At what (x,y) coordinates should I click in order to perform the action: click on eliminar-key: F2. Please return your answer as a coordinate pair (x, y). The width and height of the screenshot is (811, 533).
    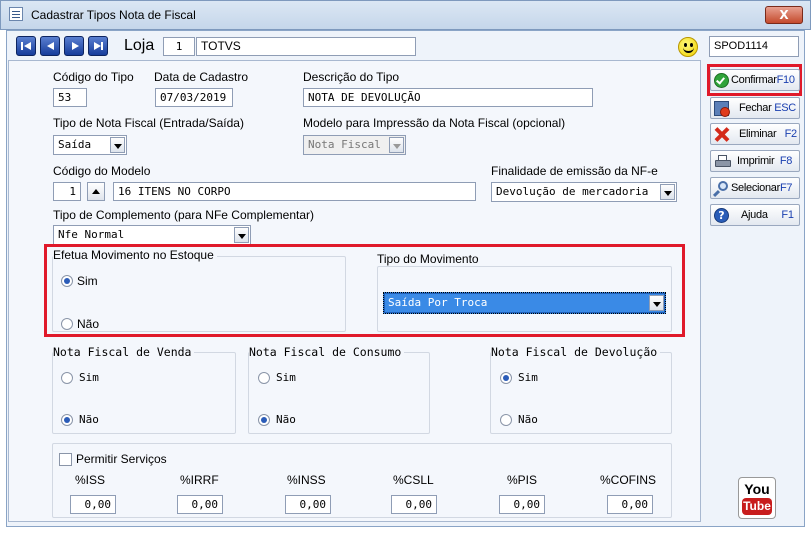
    Looking at the image, I should click on (791, 134).